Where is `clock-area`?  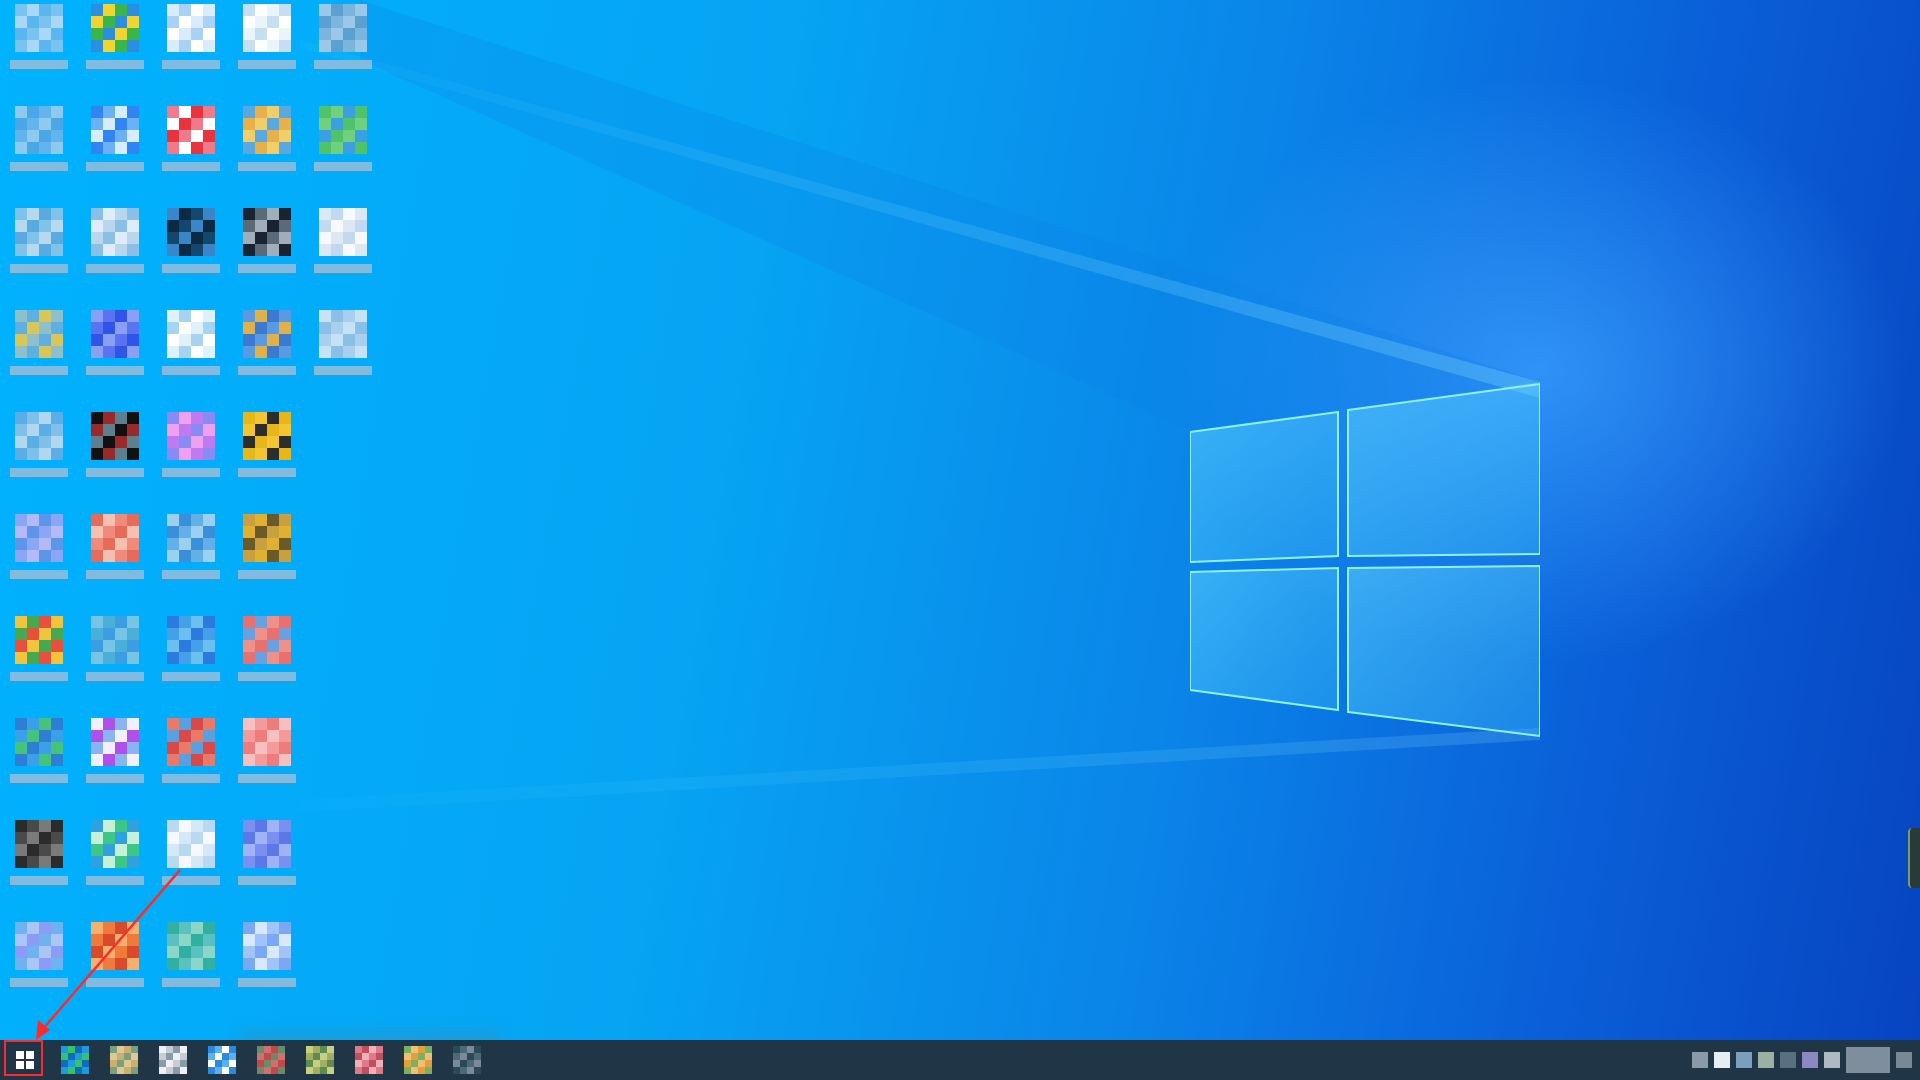
clock-area is located at coordinates (1868, 1060).